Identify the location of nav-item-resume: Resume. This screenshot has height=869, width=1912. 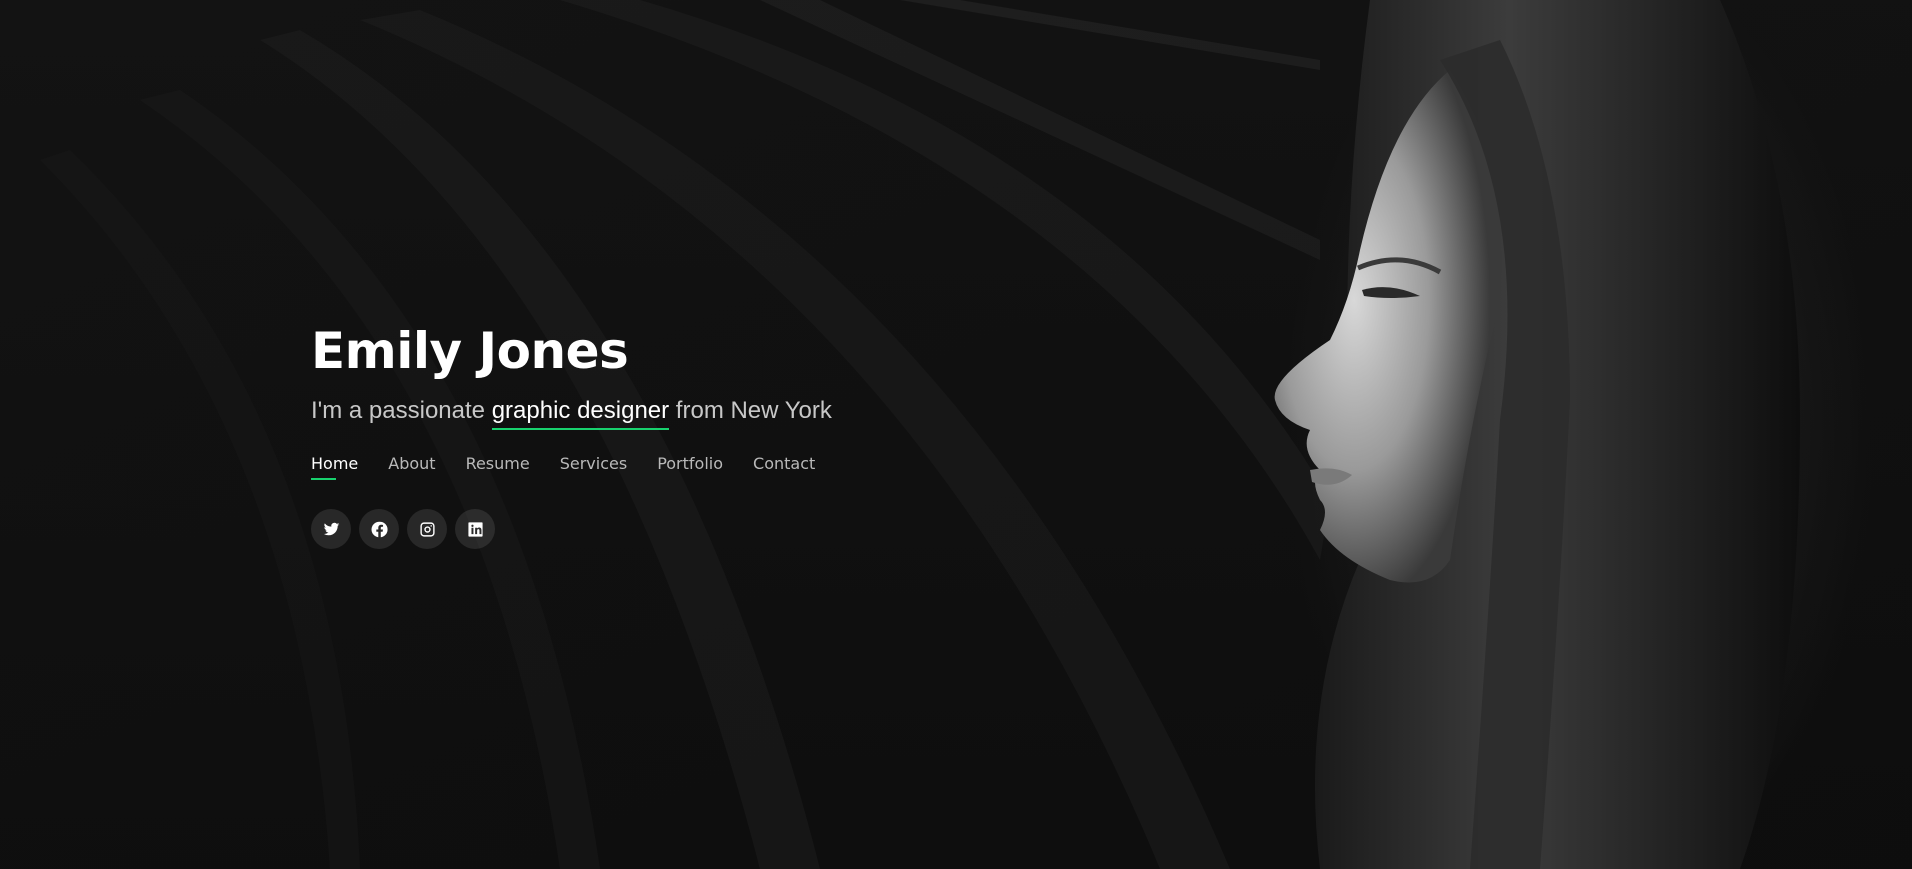
(498, 468).